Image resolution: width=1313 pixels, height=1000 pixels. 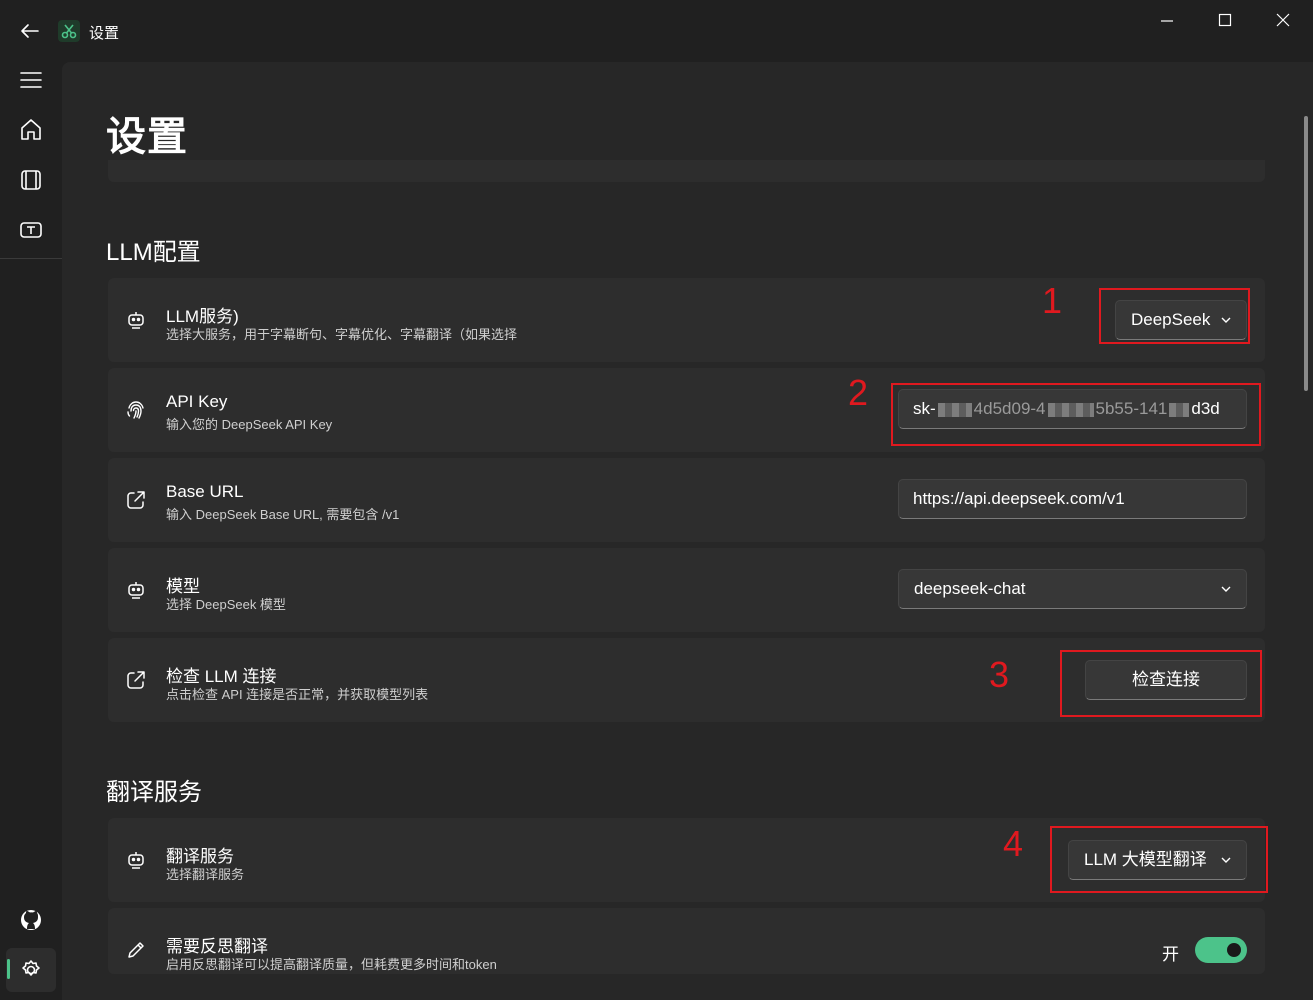 I want to click on section-title-translate: 翻译服务, so click(x=154, y=792).